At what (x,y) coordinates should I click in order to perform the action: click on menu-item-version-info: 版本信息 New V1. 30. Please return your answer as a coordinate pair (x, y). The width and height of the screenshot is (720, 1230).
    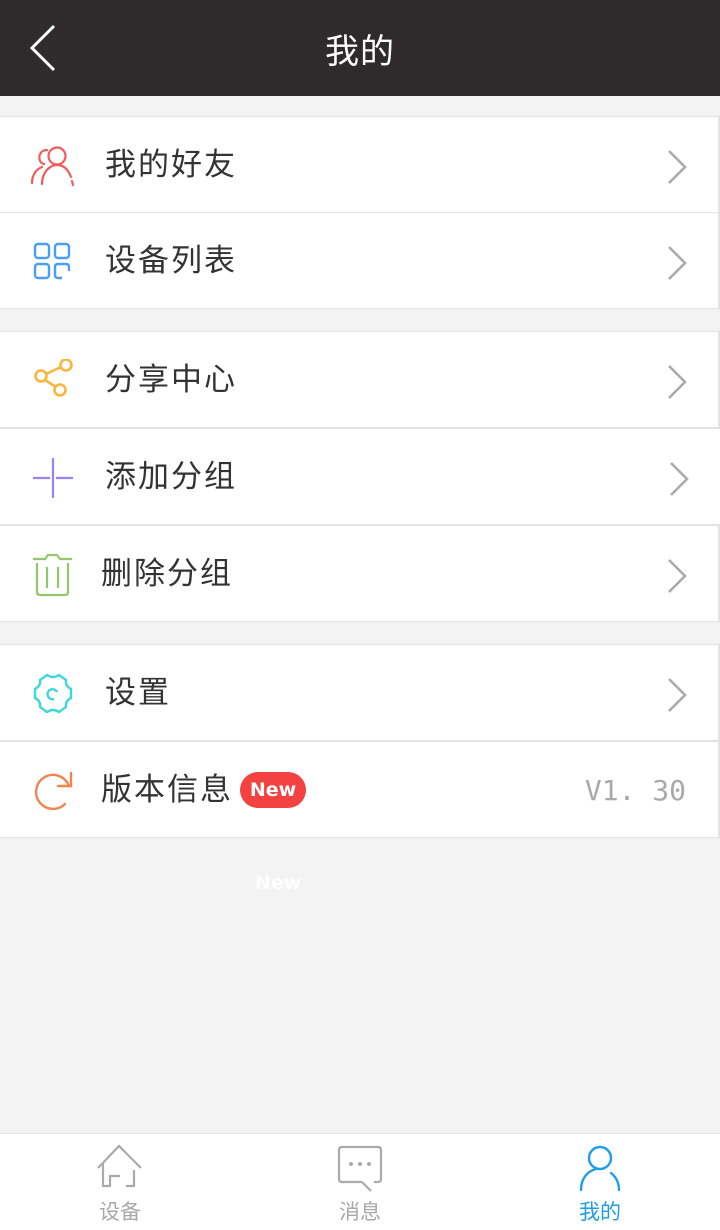
    Looking at the image, I should click on (360, 789).